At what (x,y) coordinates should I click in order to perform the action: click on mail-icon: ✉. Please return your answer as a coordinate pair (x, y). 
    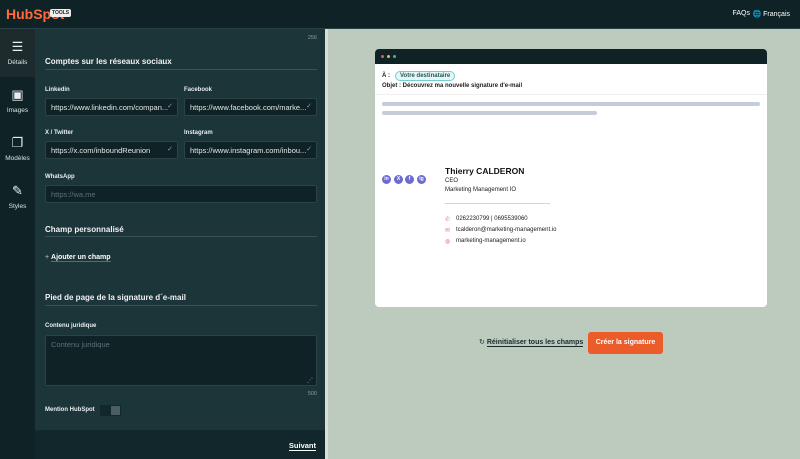
    Looking at the image, I should click on (448, 231).